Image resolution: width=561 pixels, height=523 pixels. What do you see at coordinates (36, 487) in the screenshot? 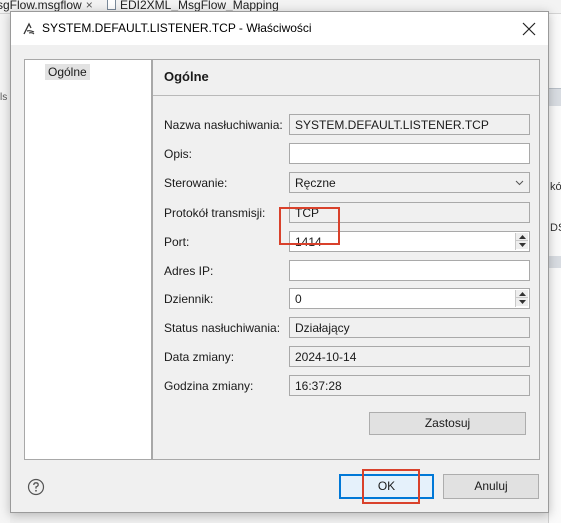
I see `help-icon` at bounding box center [36, 487].